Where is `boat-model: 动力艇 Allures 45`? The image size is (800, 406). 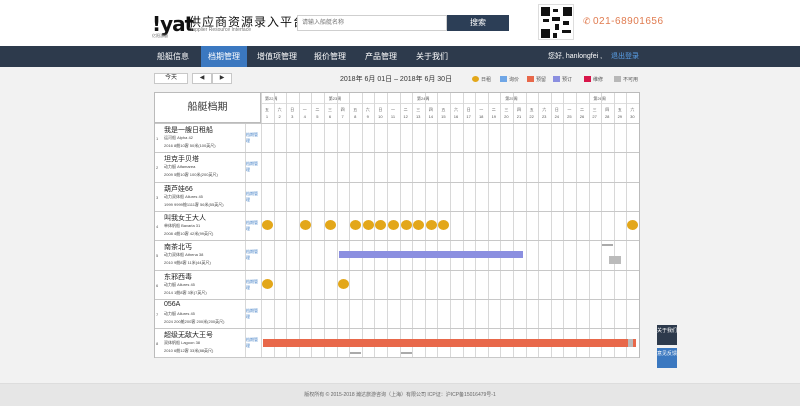 boat-model: 动力艇 Allures 45 is located at coordinates (179, 313).